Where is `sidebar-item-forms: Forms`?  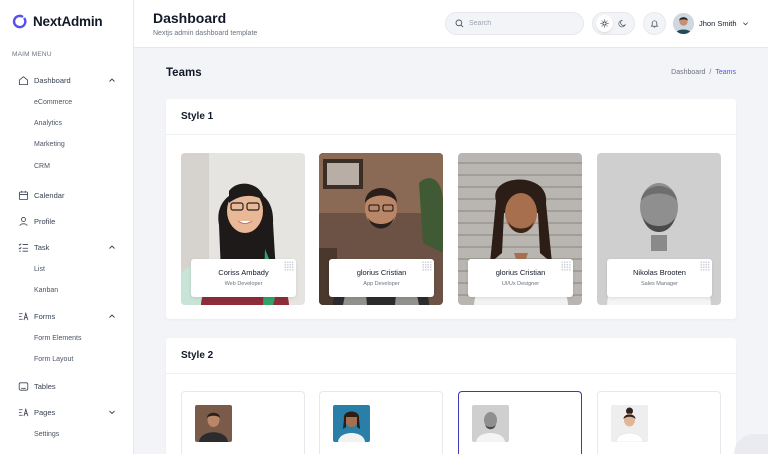
sidebar-item-forms: Forms is located at coordinates (69, 316).